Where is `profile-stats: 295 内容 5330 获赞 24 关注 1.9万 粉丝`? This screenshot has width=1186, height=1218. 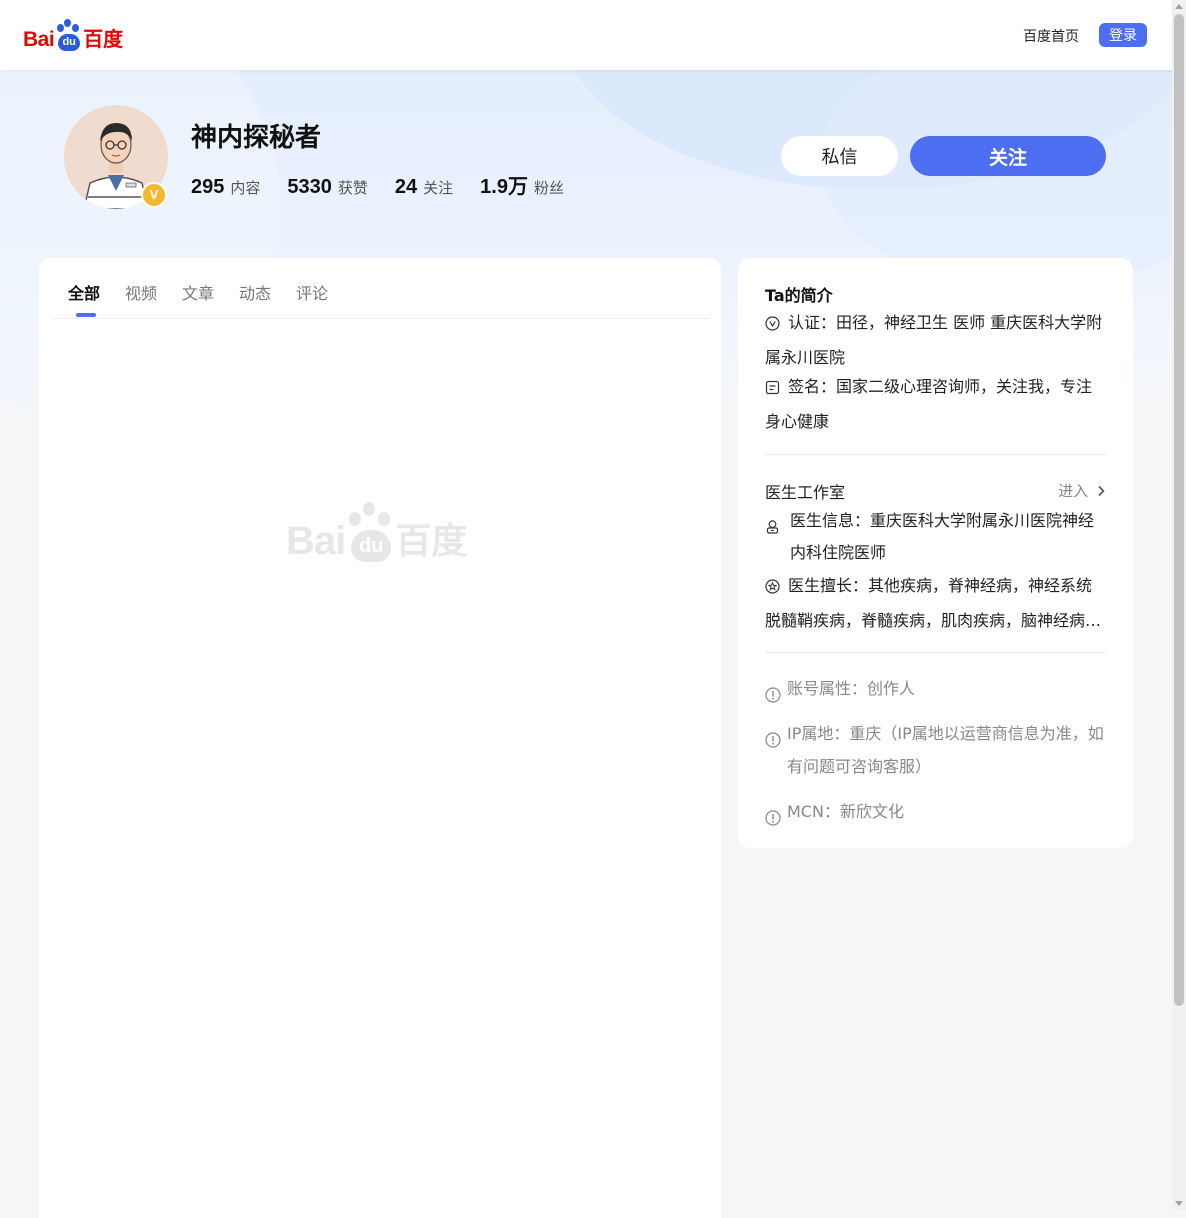
profile-stats: 295 内容 5330 获赞 24 关注 1.9万 粉丝 is located at coordinates (391, 184).